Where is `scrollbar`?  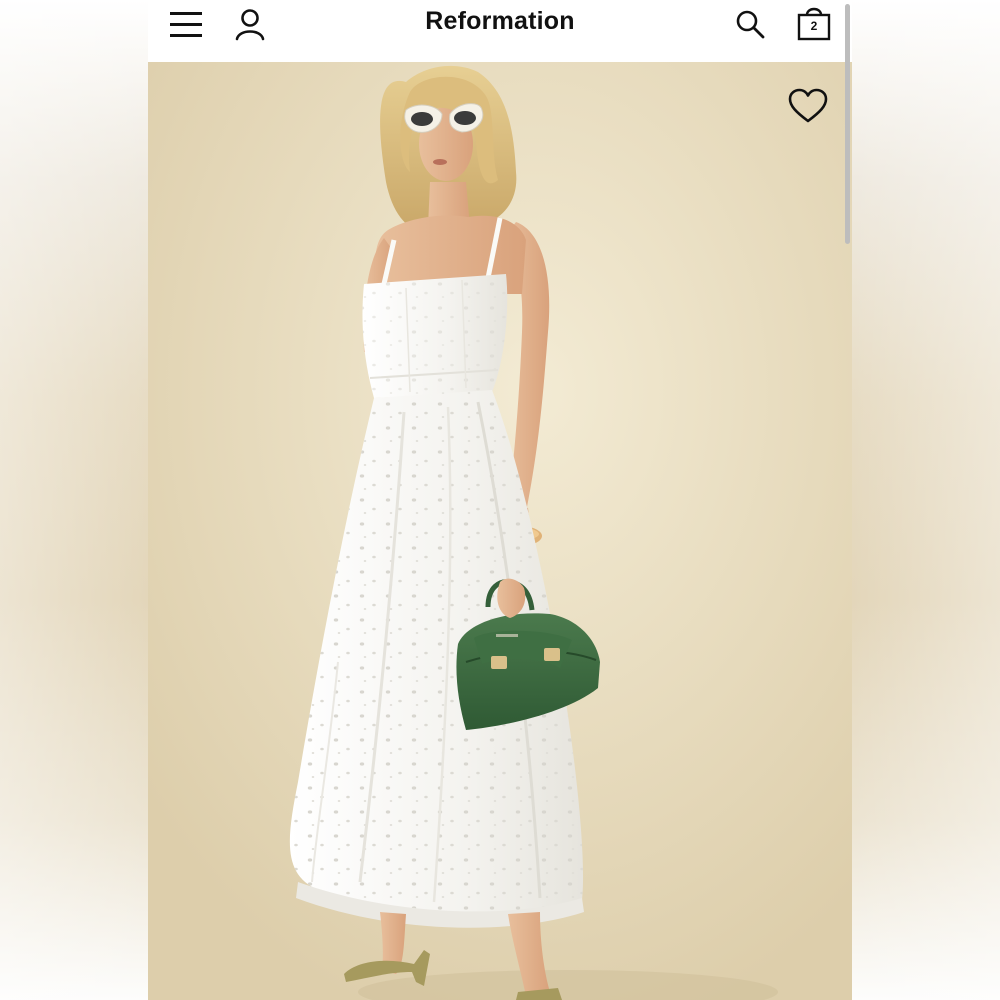
scrollbar is located at coordinates (847, 124).